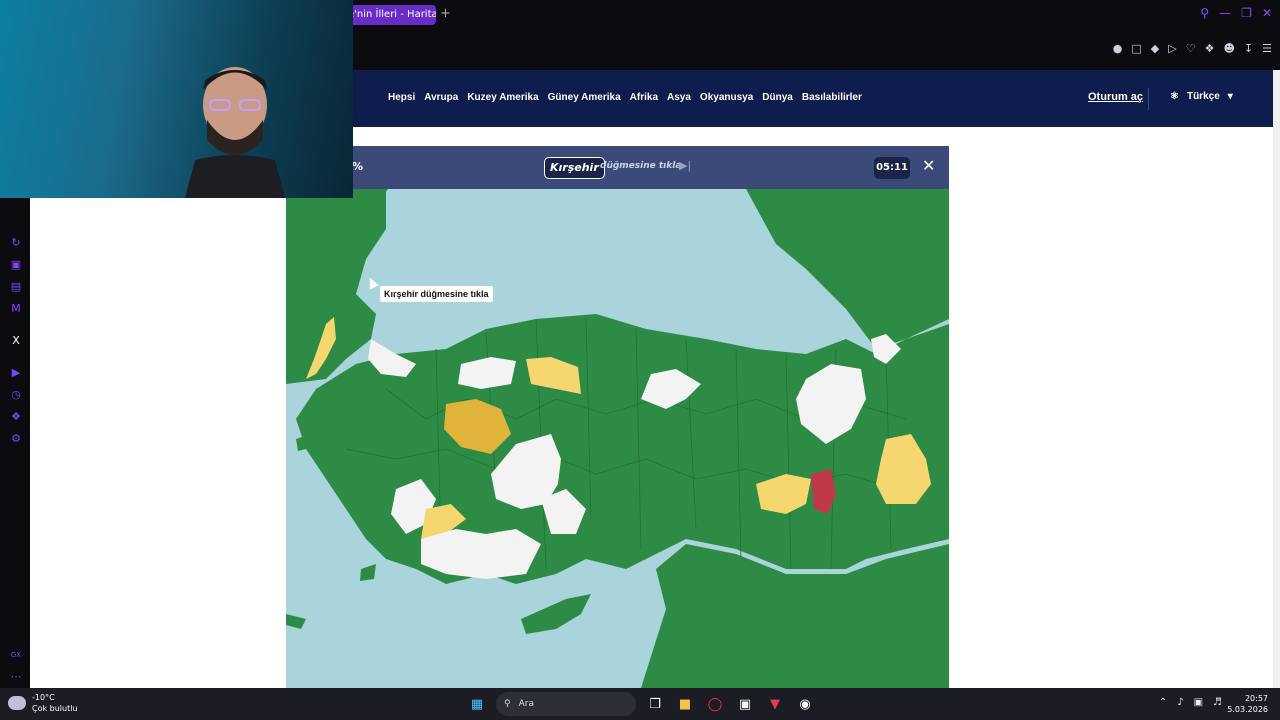 This screenshot has height=720, width=1280. I want to click on messenger-icon: M, so click(16, 309).